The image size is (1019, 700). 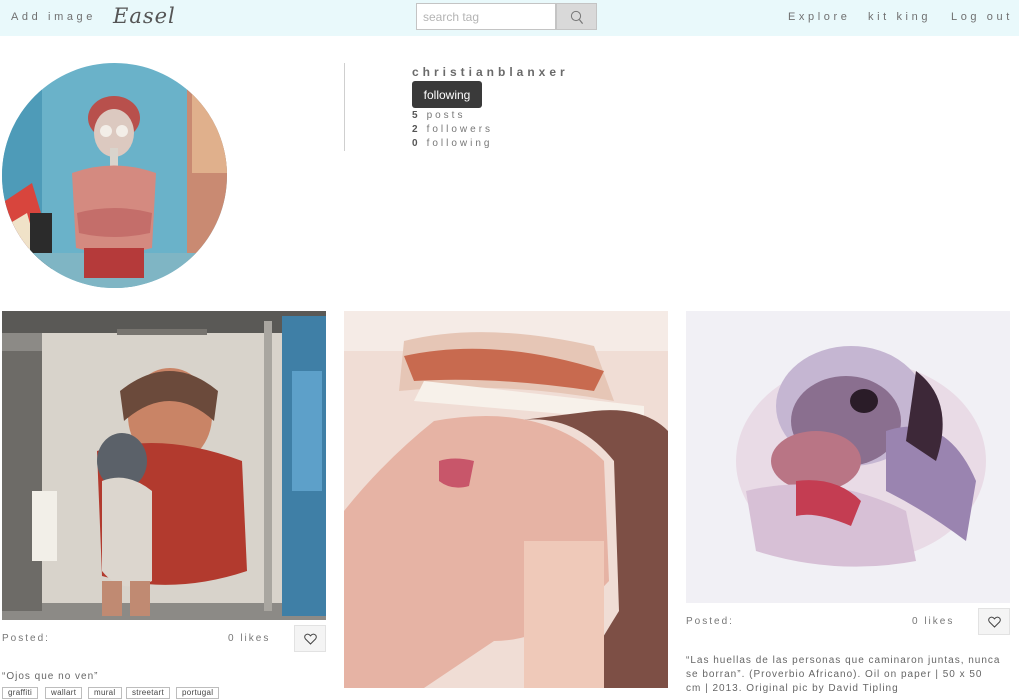 What do you see at coordinates (459, 143) in the screenshot?
I see `following-label: following` at bounding box center [459, 143].